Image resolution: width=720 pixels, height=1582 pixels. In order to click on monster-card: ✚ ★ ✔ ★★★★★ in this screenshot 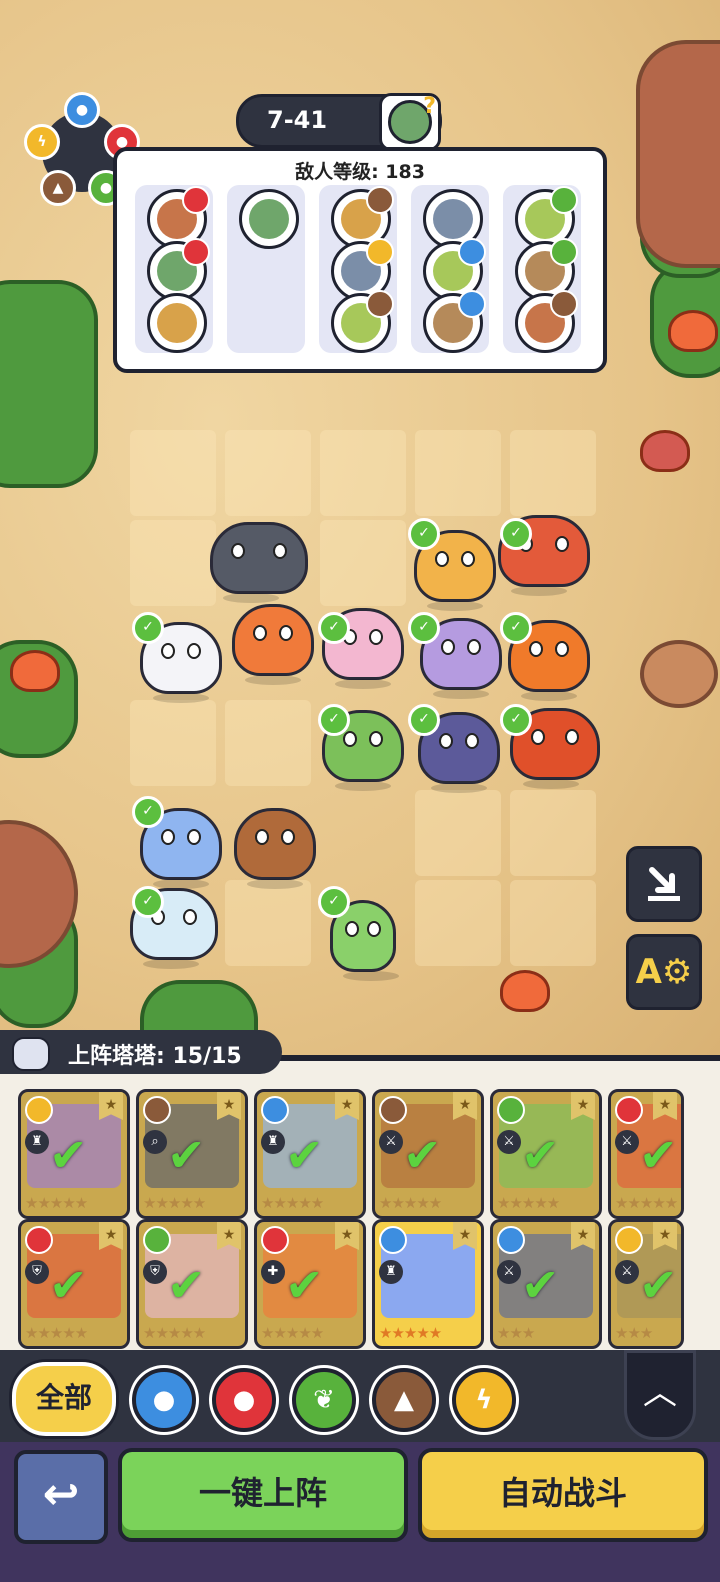, I will do `click(310, 1284)`.